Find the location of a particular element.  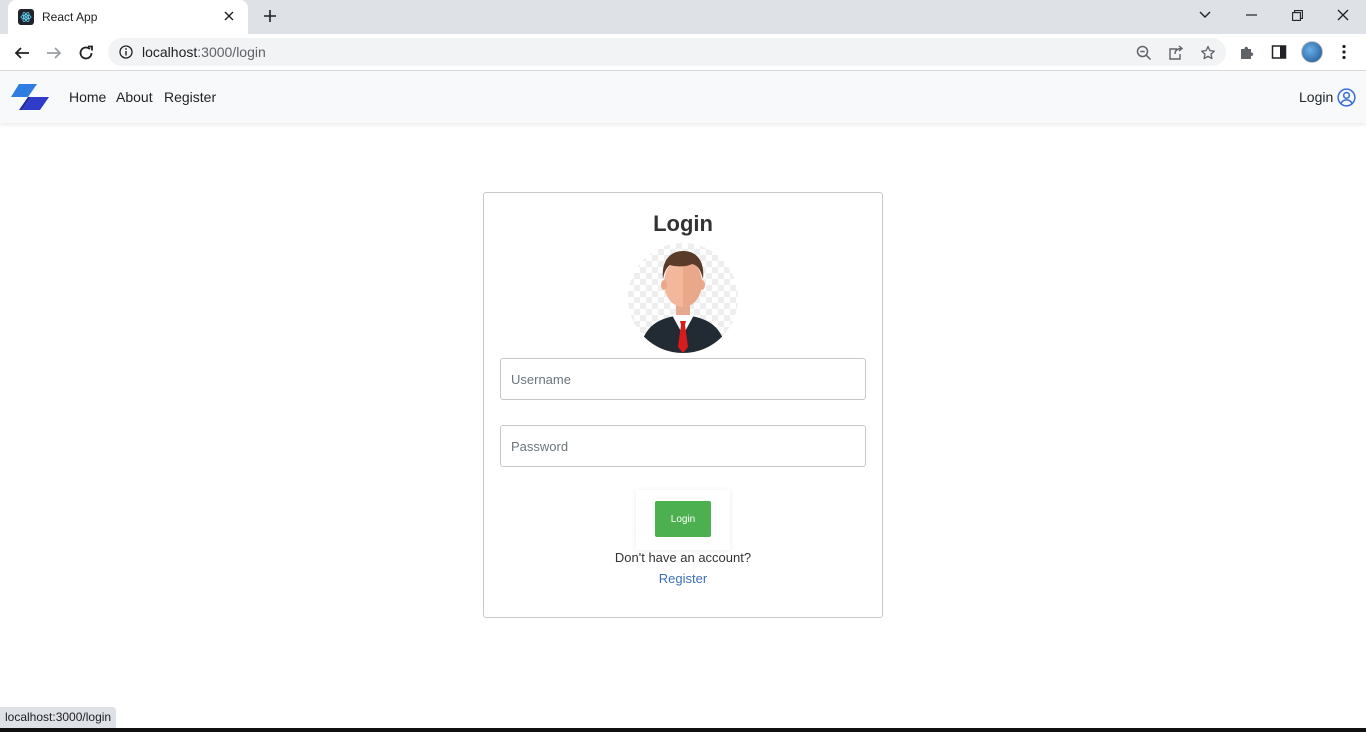

url-text: localhost:3000/login is located at coordinates (204, 52).